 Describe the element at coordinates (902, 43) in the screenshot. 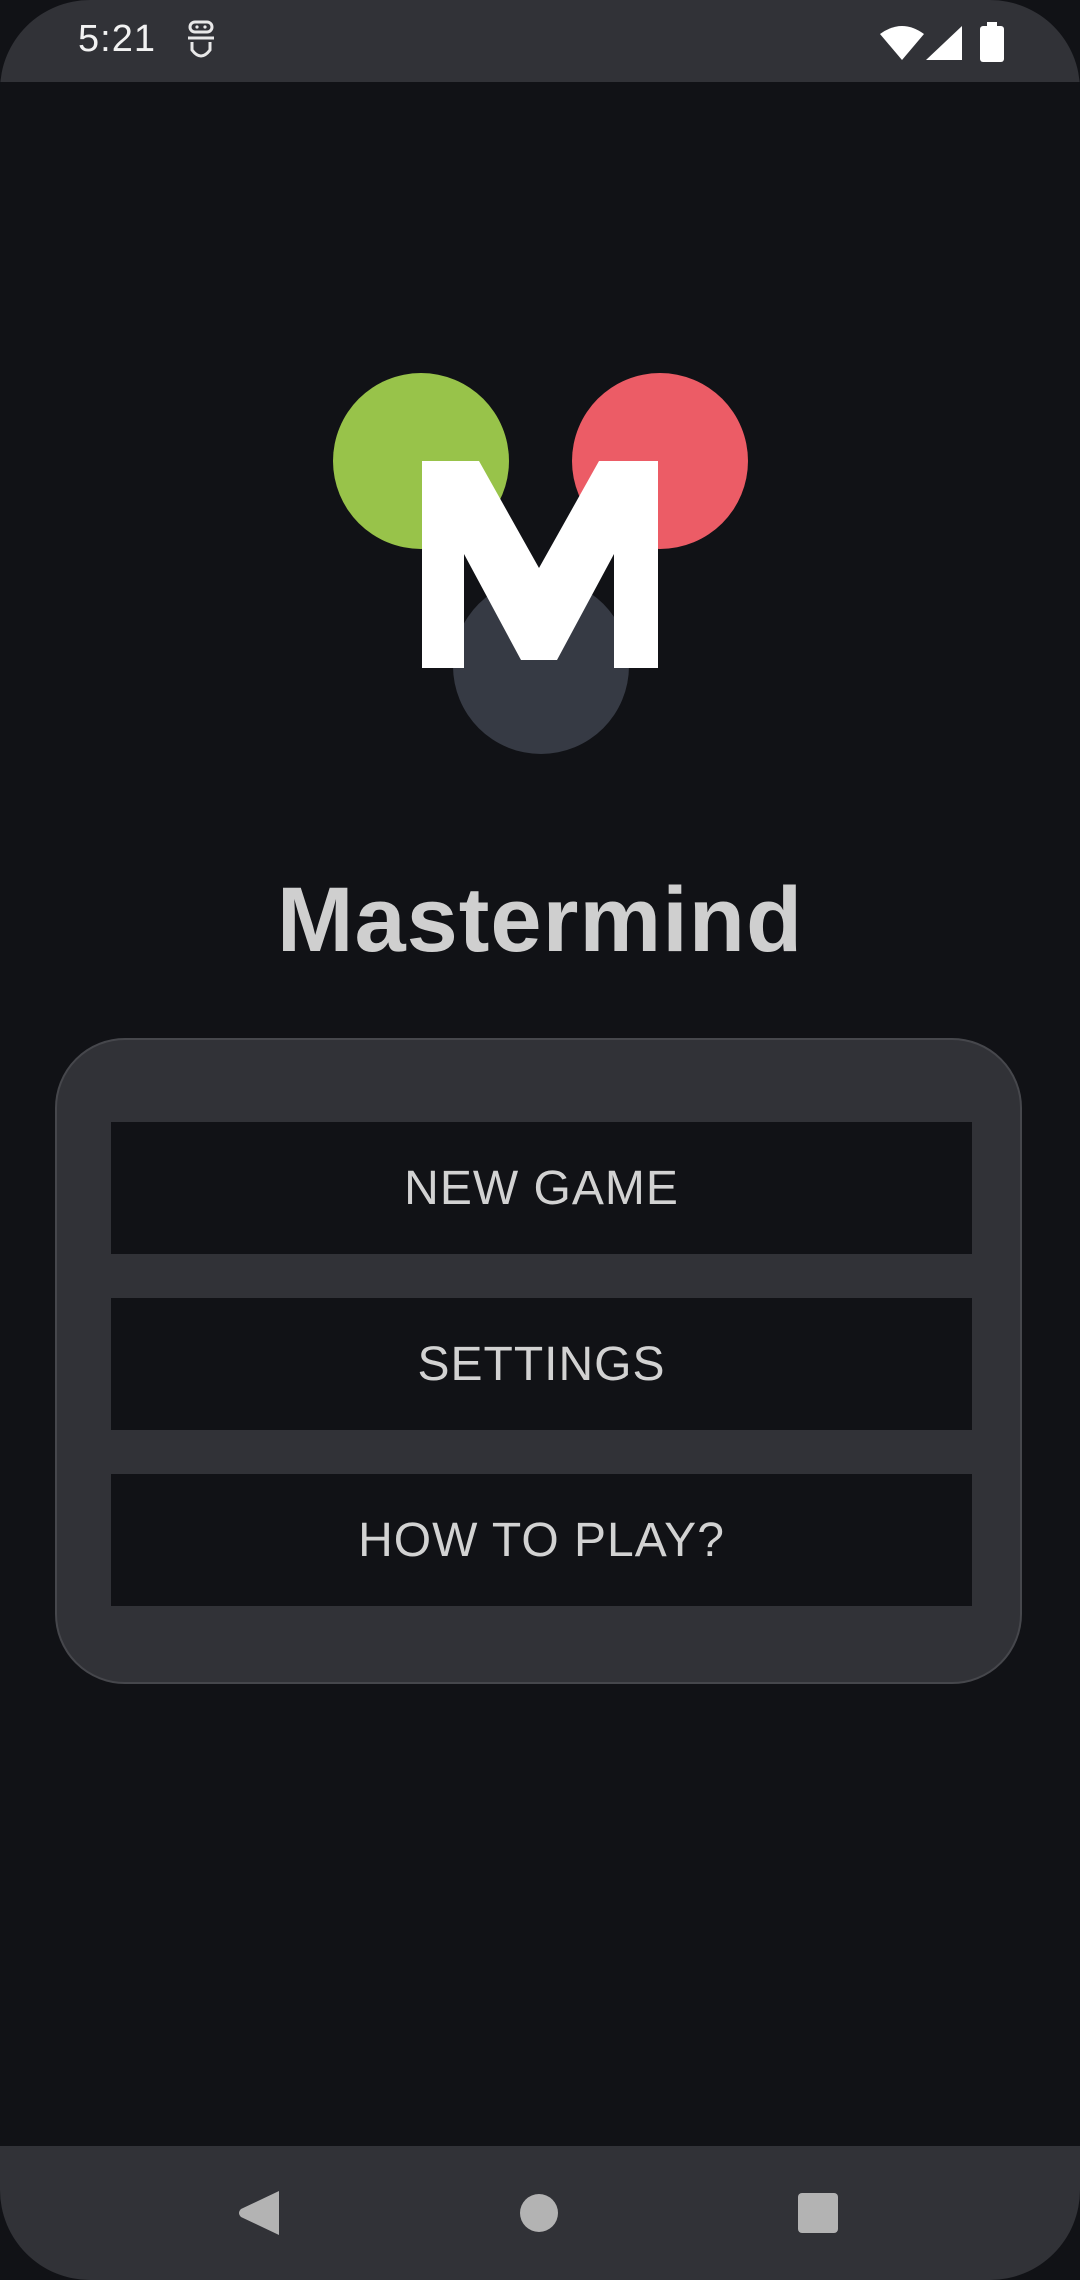

I see `wifi-icon` at that location.